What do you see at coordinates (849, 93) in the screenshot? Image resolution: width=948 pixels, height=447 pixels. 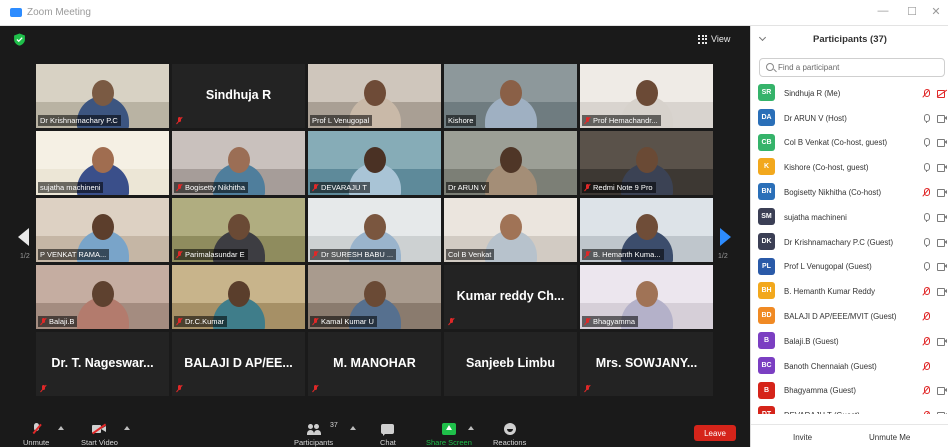 I see `participant-row: SR Sindhuja R (Me)` at bounding box center [849, 93].